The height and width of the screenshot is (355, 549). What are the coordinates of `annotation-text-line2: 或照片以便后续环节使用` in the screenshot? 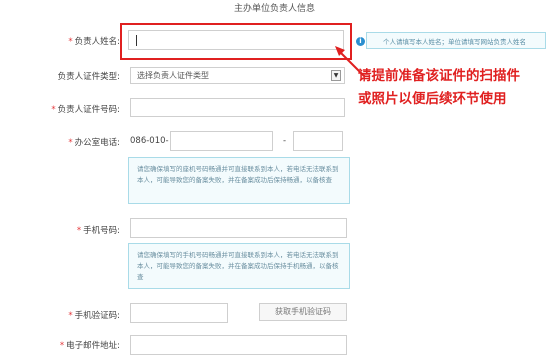 It's located at (432, 99).